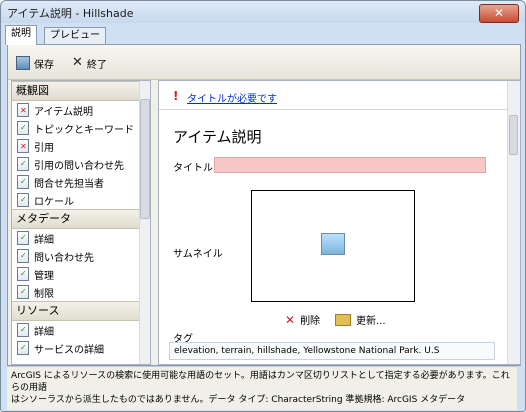 Image resolution: width=526 pixels, height=412 pixels. I want to click on image-placeholder-icon, so click(333, 244).